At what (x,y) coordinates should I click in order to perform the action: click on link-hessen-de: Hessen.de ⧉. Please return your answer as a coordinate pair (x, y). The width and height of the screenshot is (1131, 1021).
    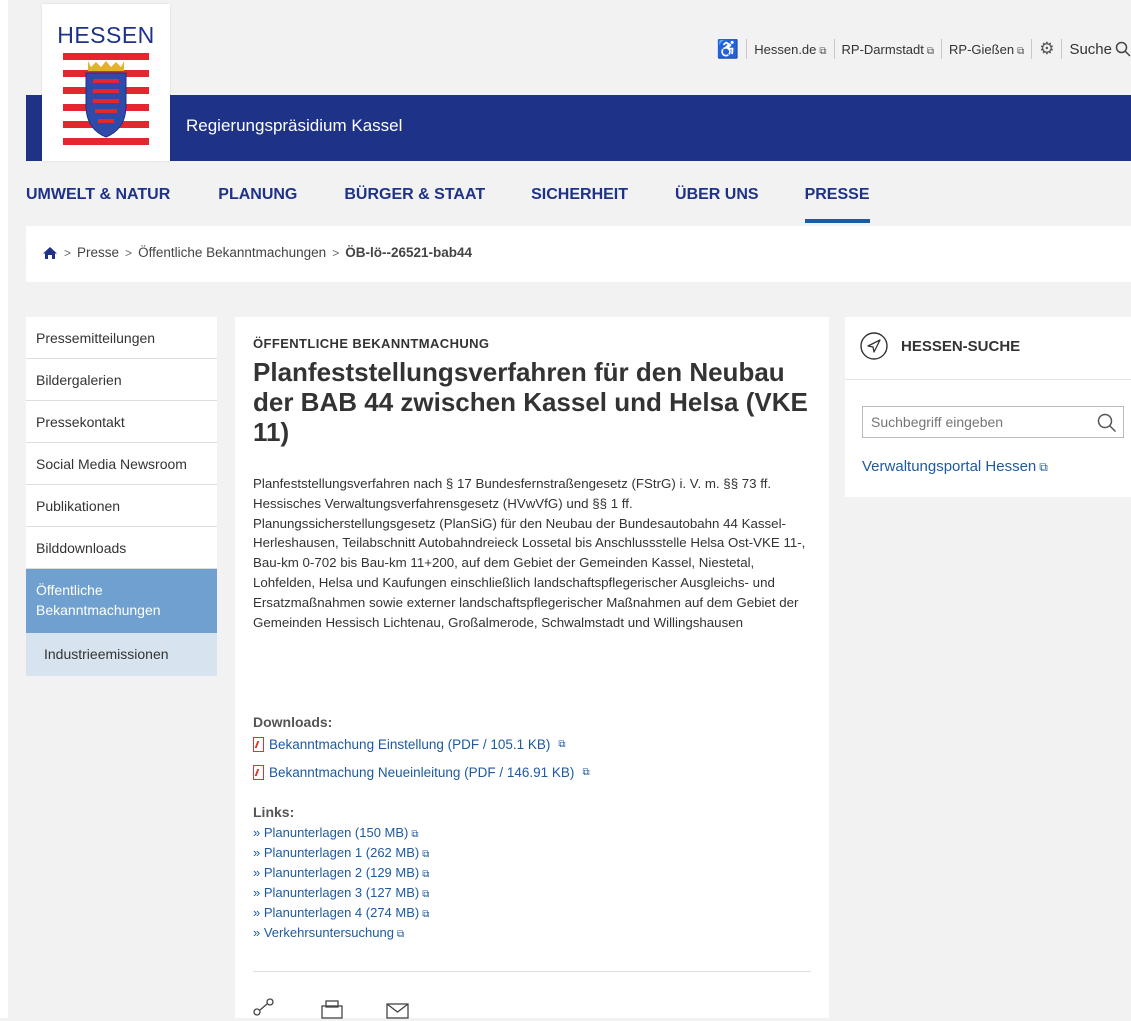
    Looking at the image, I should click on (790, 49).